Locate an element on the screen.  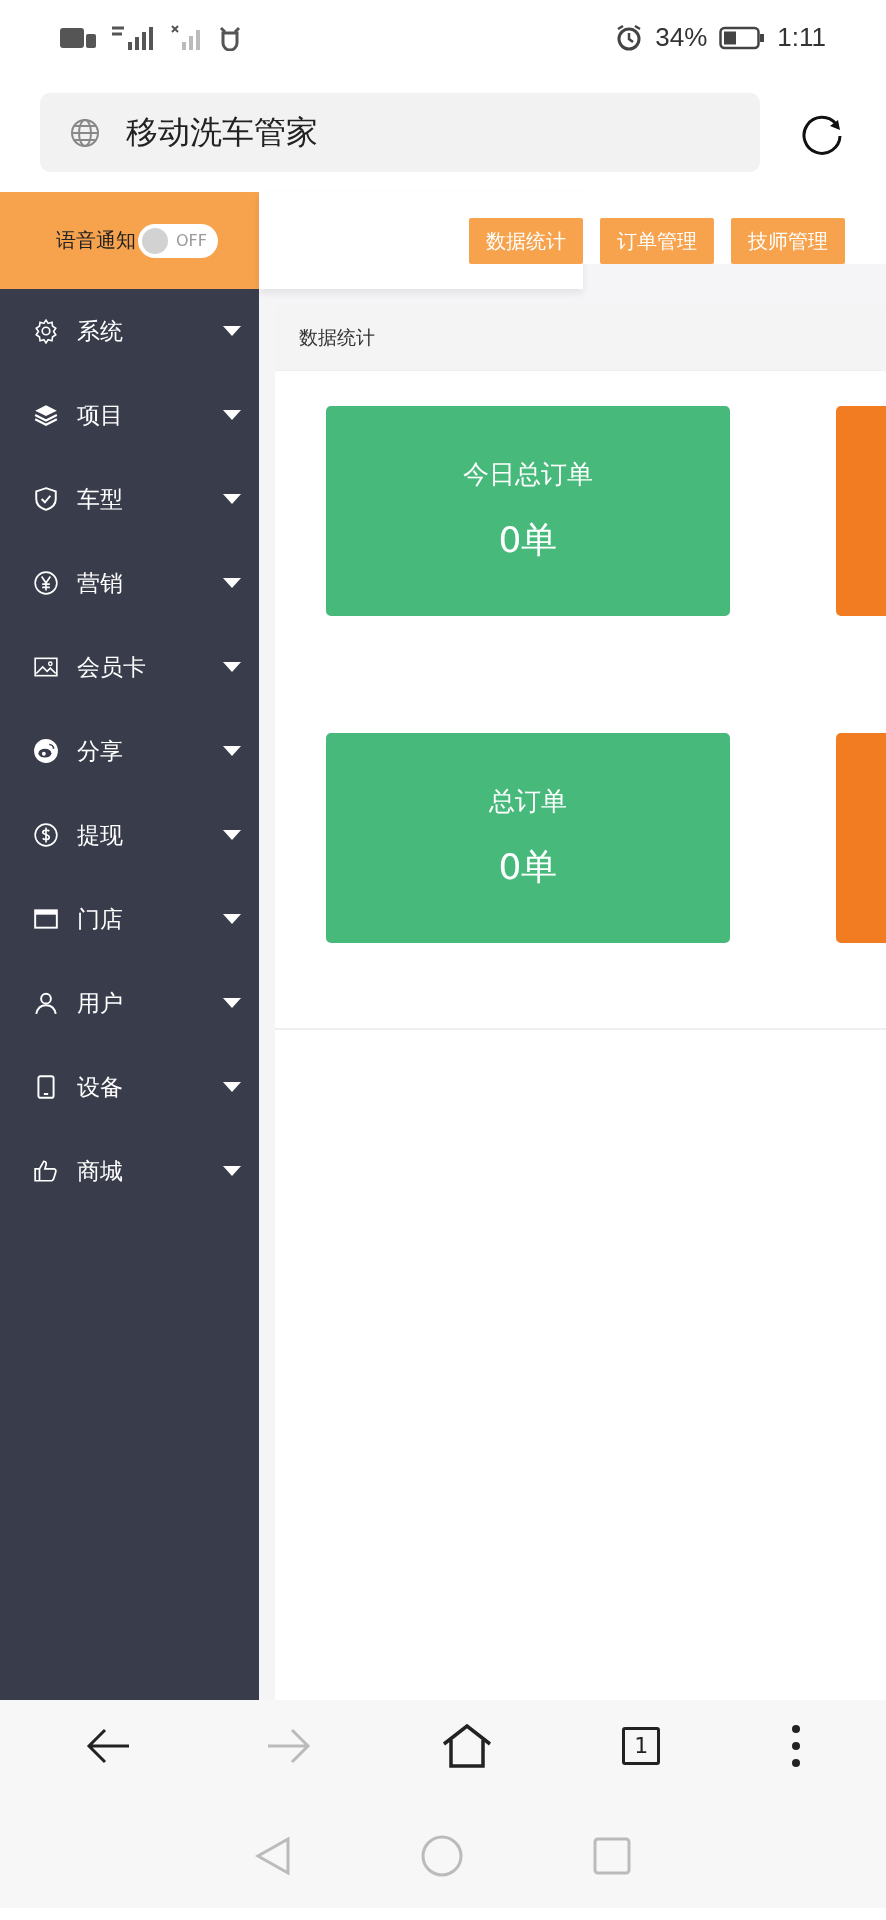
stat-title: 总订单 is located at coordinates (528, 801).